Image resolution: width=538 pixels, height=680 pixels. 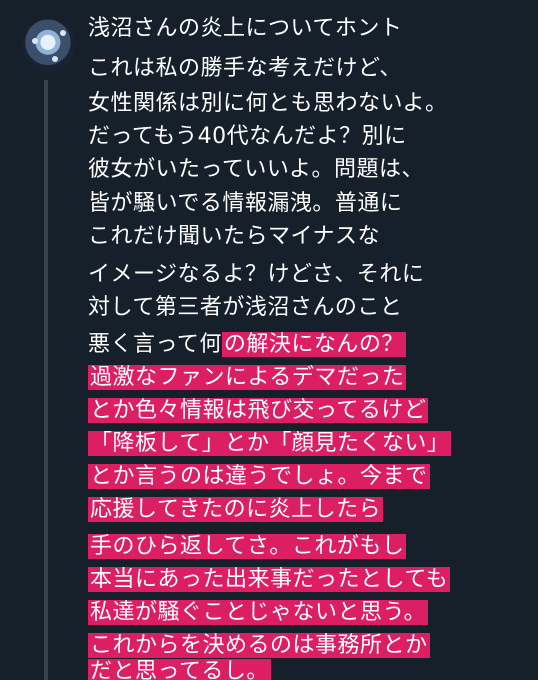 I want to click on tweet-line: イメージなるよ？けどさ、それに, so click(x=256, y=275).